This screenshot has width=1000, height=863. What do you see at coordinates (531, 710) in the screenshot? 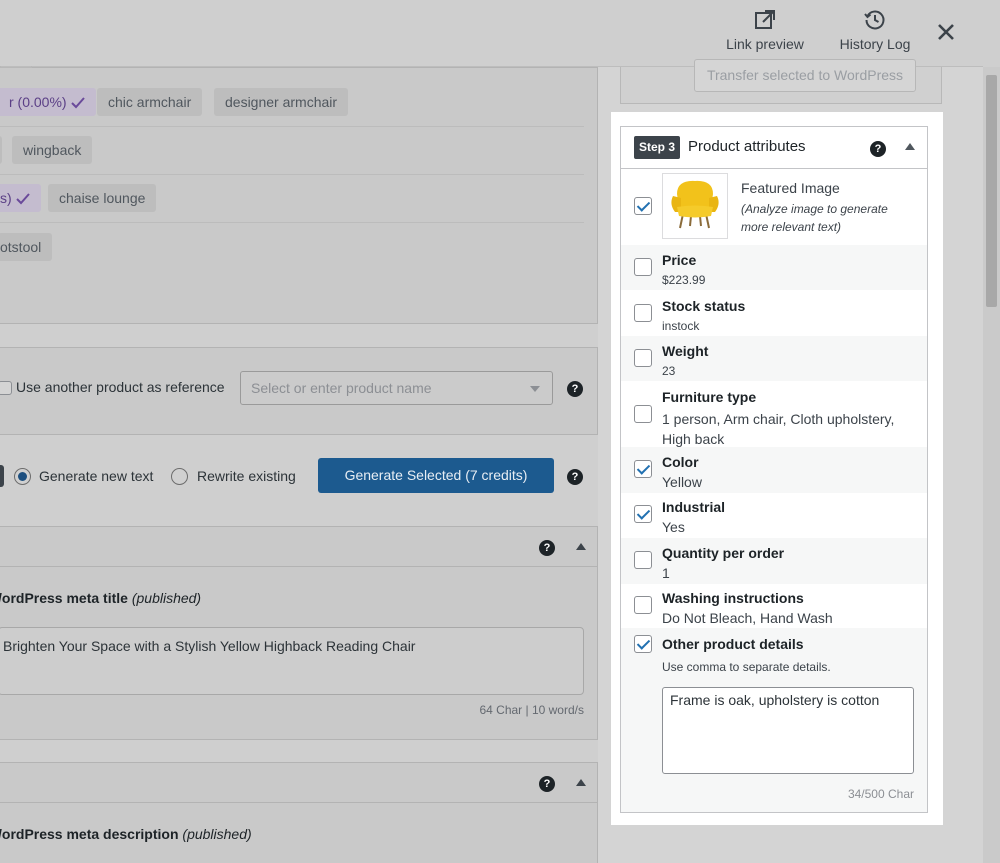
I see `meta-title-char-count: 64 Char | 10 word/s` at bounding box center [531, 710].